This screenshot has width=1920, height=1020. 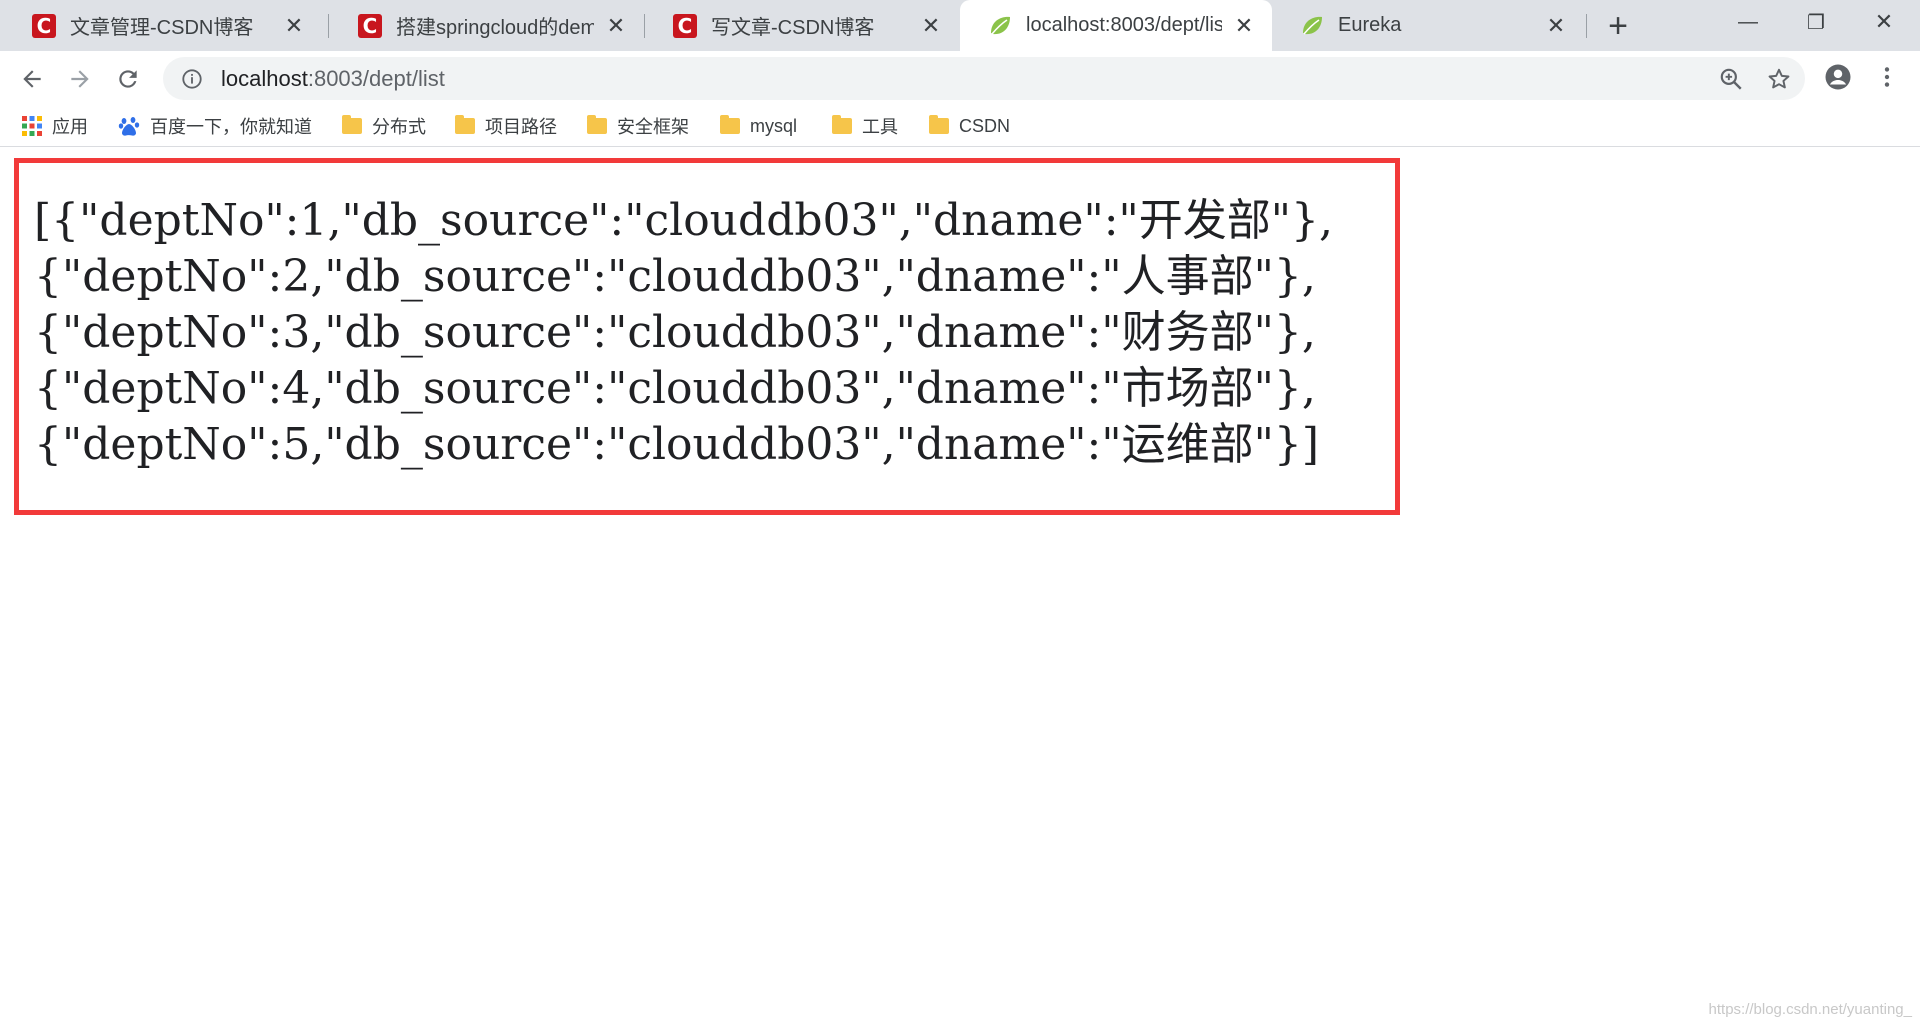 I want to click on bookmark-baidu: 百度一下，你就知道, so click(x=215, y=126).